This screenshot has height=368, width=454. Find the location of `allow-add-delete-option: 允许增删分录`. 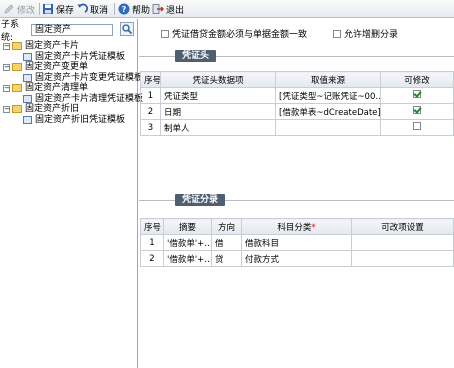

allow-add-delete-option: 允许增删分录 is located at coordinates (365, 33).